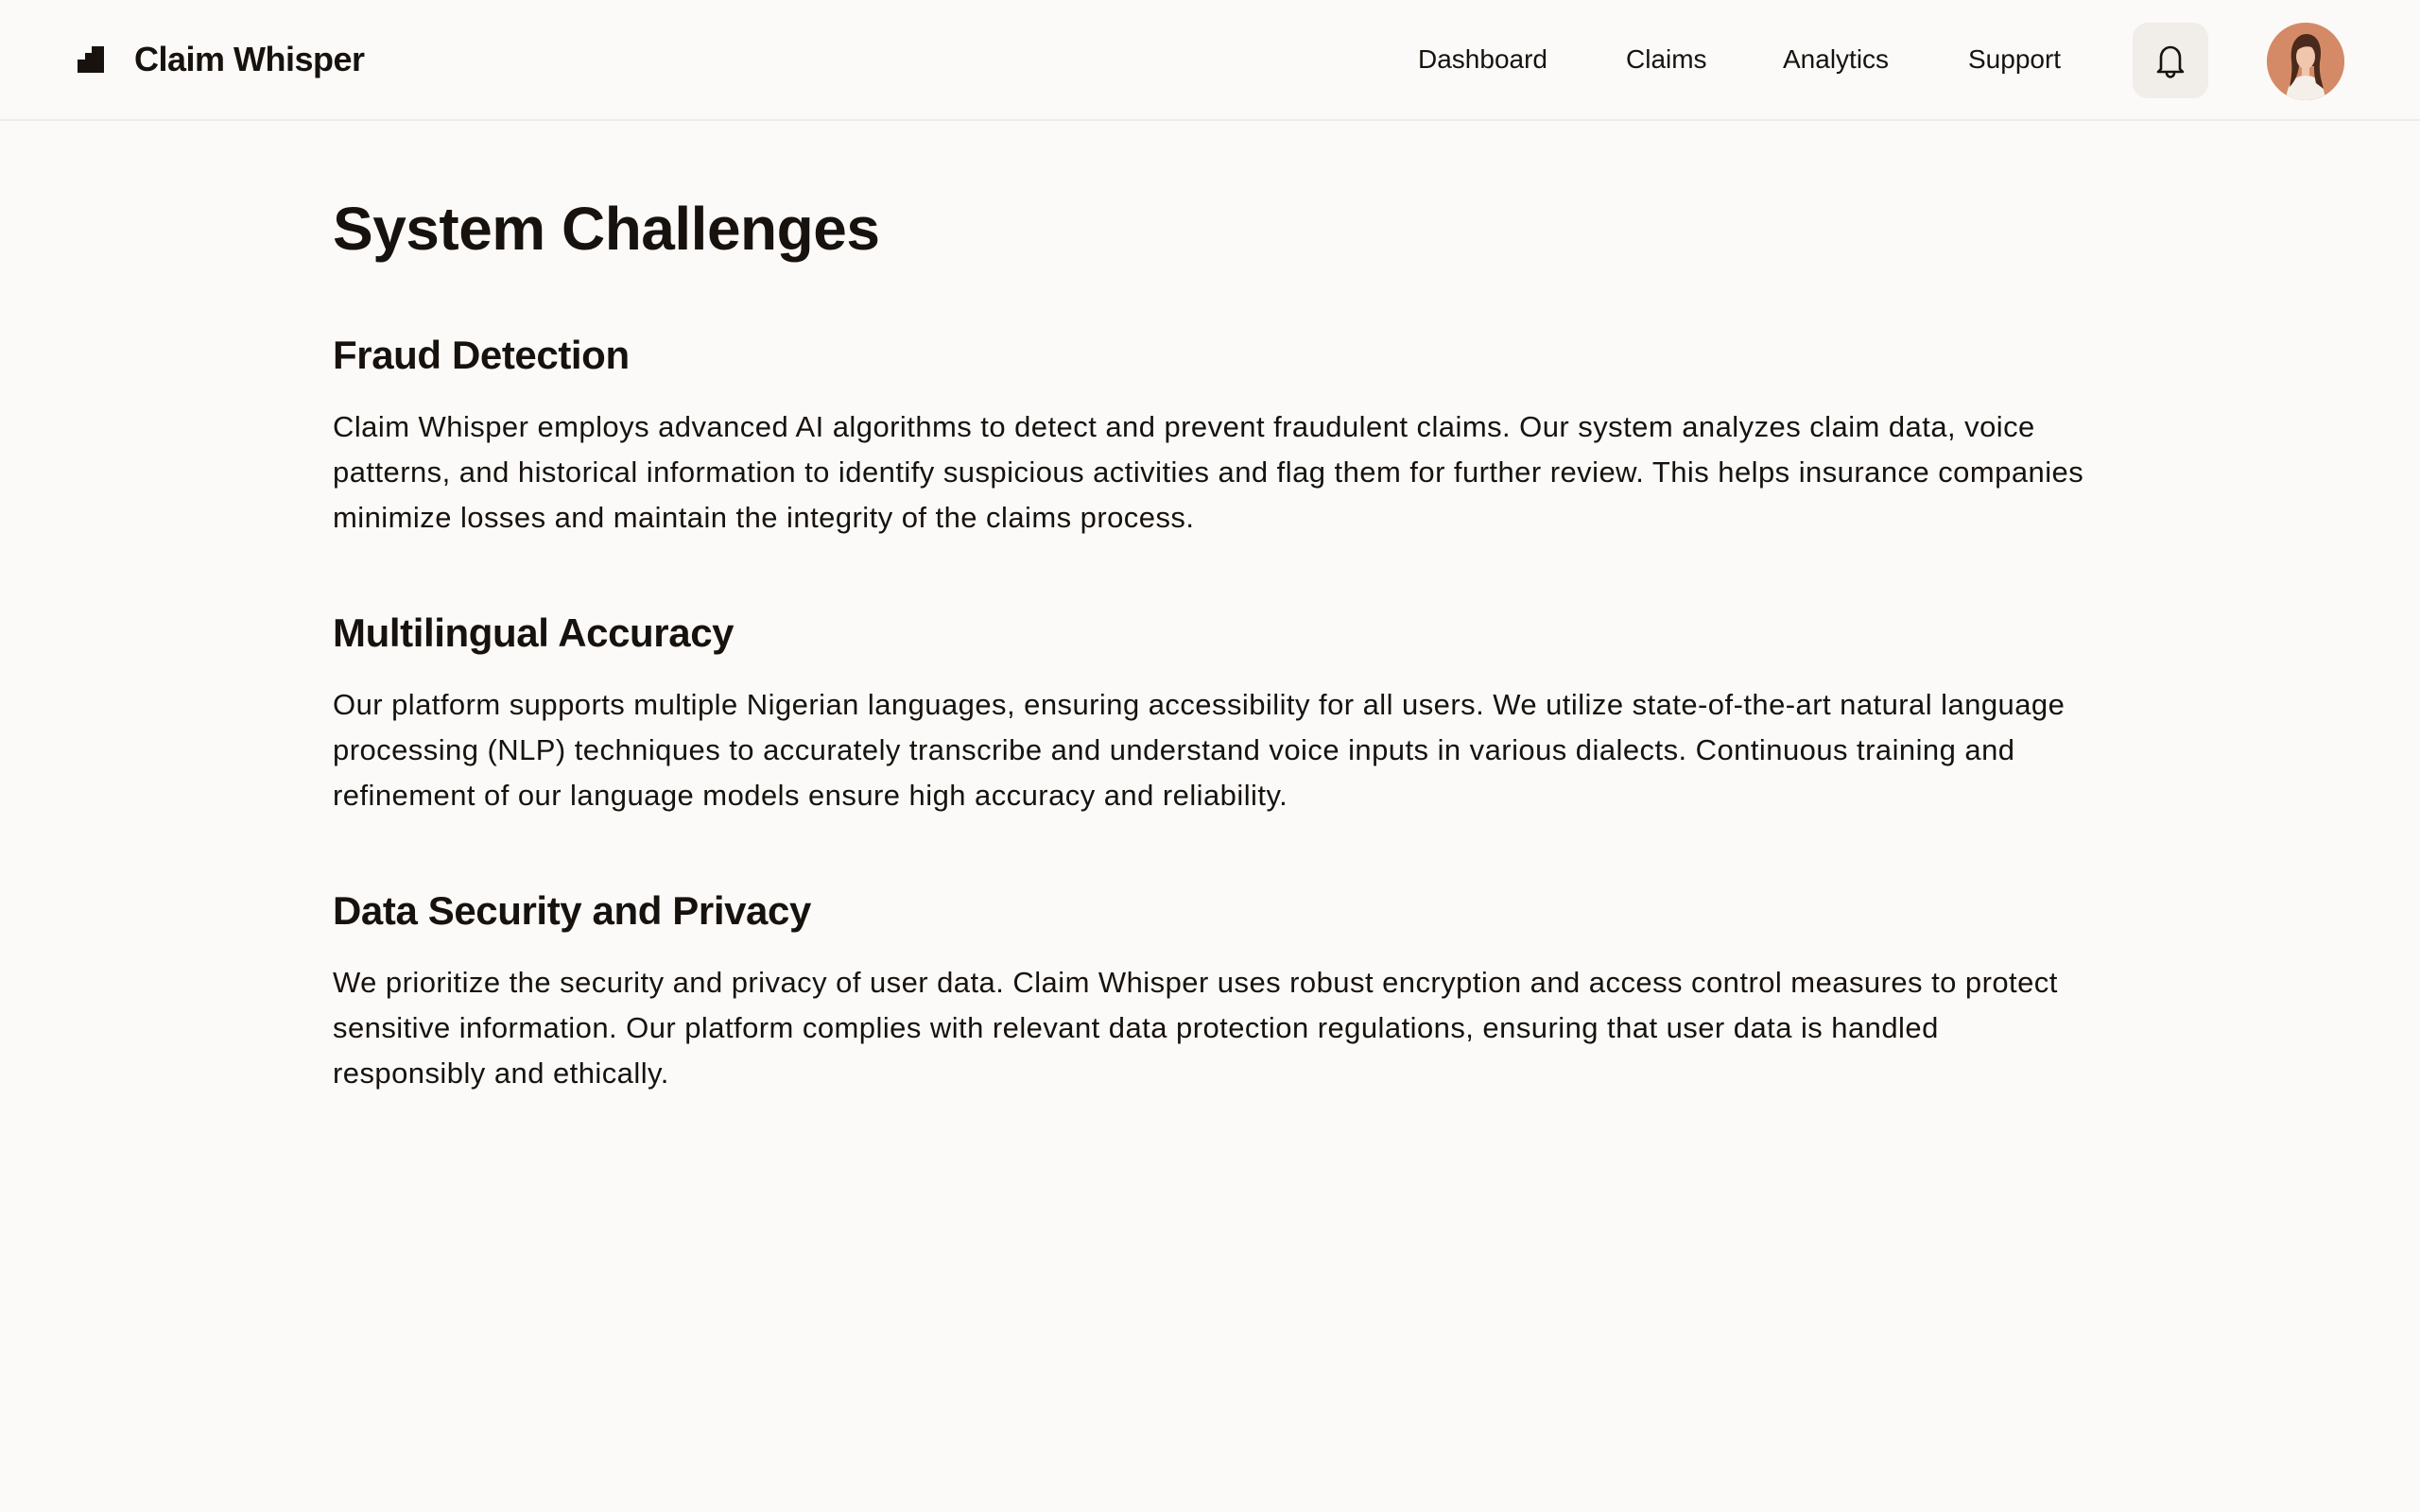 The image size is (2420, 1512). Describe the element at coordinates (572, 910) in the screenshot. I see `section-title: Data Security and Privacy` at that location.